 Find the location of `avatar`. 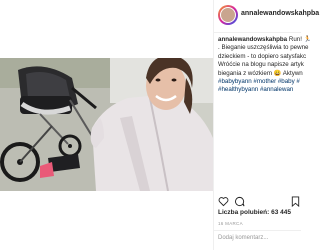

avatar is located at coordinates (228, 15).